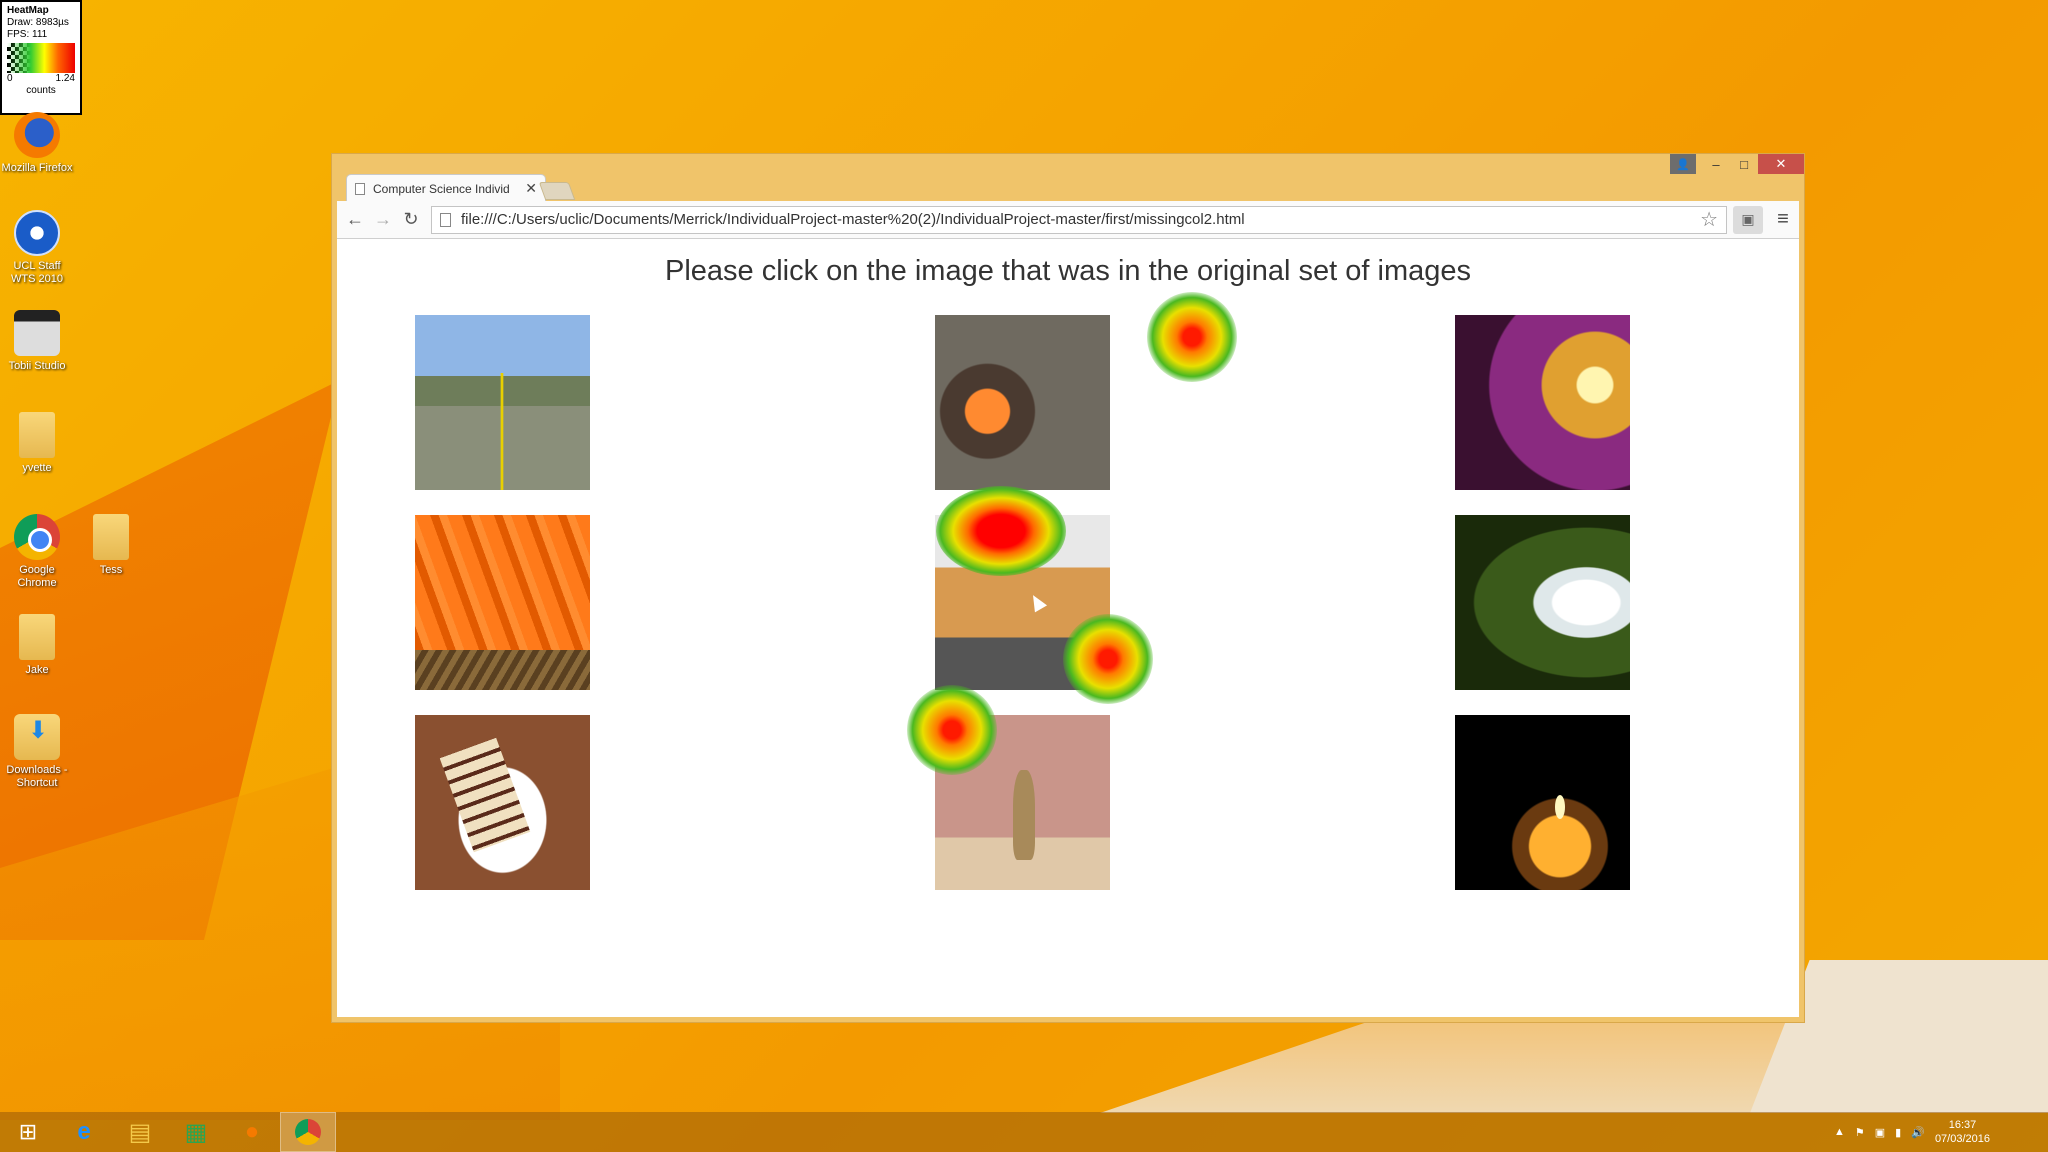 Image resolution: width=2048 pixels, height=1152 pixels. I want to click on desktop-icon-label: Google Chrome, so click(37, 576).